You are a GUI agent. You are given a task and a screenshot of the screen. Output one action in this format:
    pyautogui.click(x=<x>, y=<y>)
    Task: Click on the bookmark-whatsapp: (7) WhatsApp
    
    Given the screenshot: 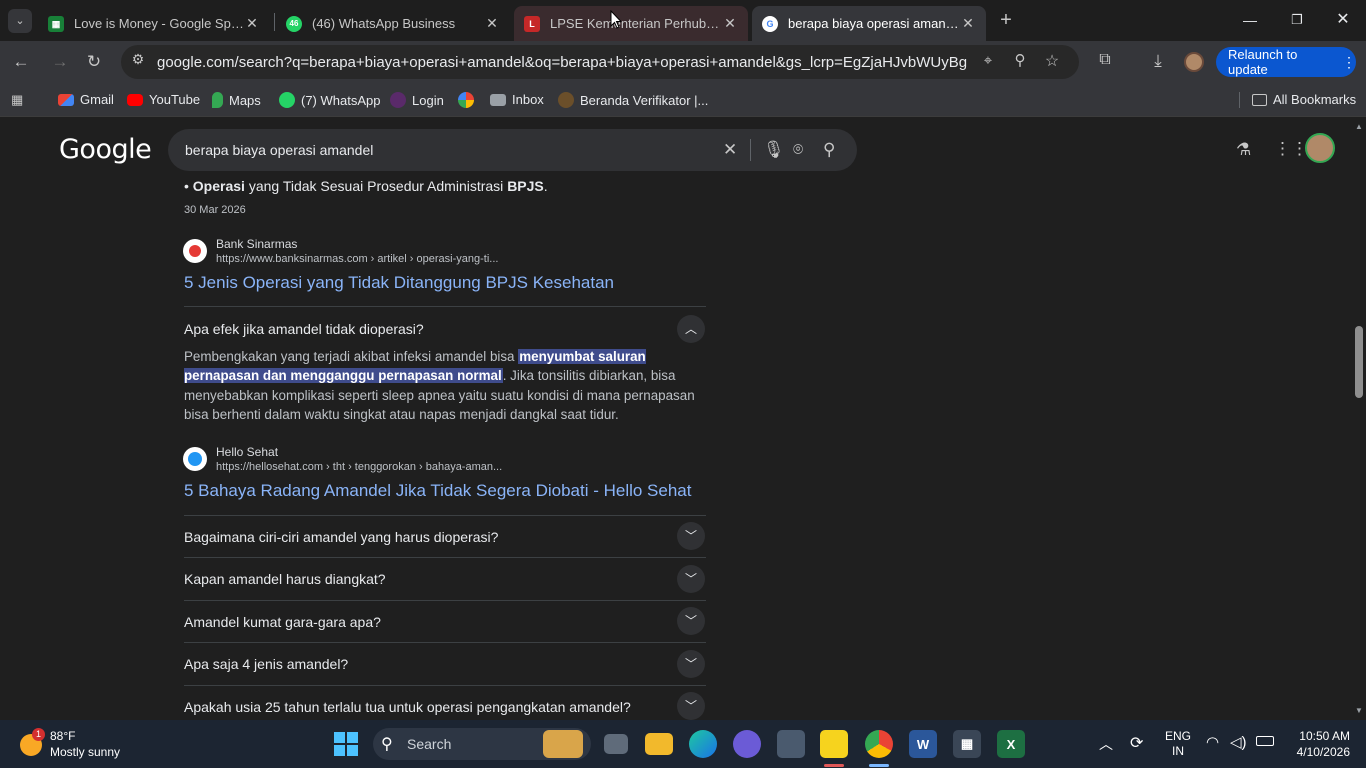 What is the action you would take?
    pyautogui.click(x=329, y=100)
    